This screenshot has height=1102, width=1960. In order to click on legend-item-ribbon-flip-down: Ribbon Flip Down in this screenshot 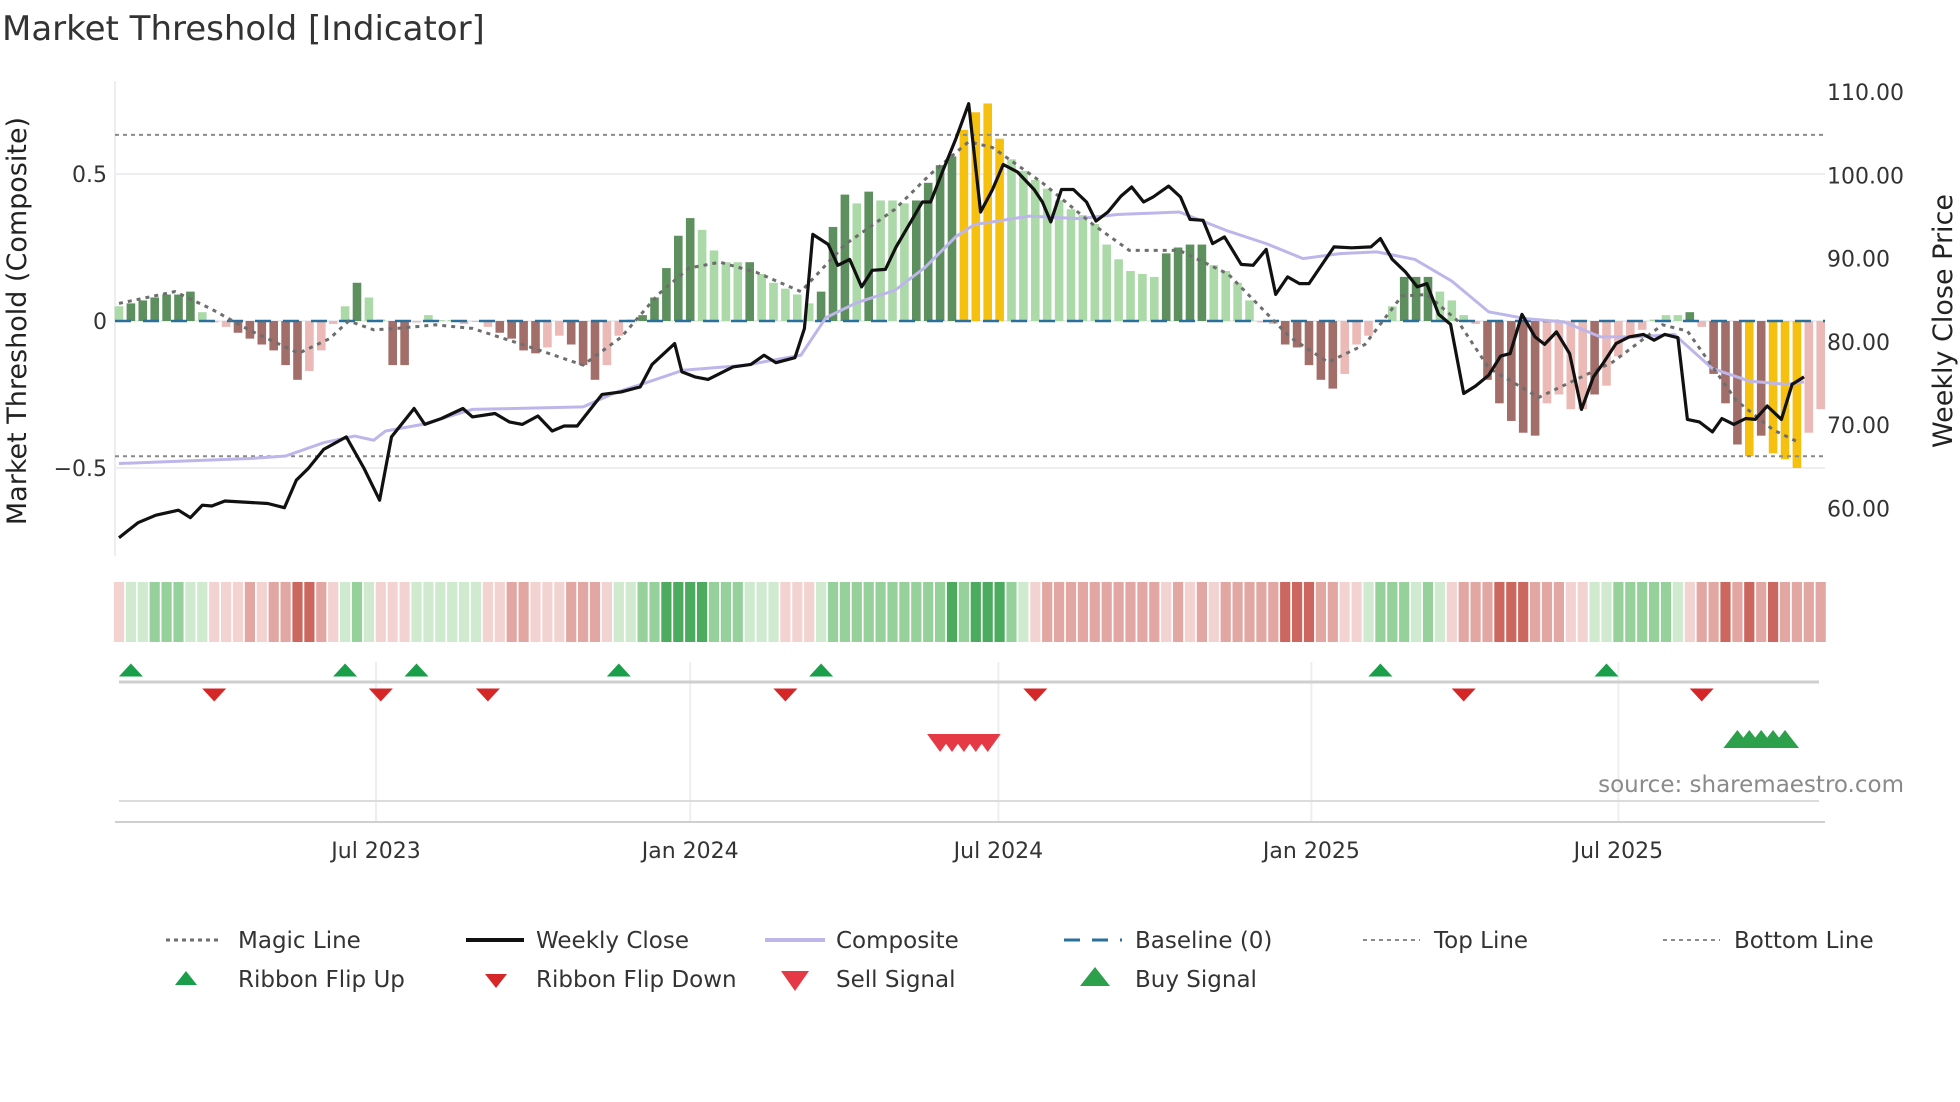, I will do `click(611, 980)`.